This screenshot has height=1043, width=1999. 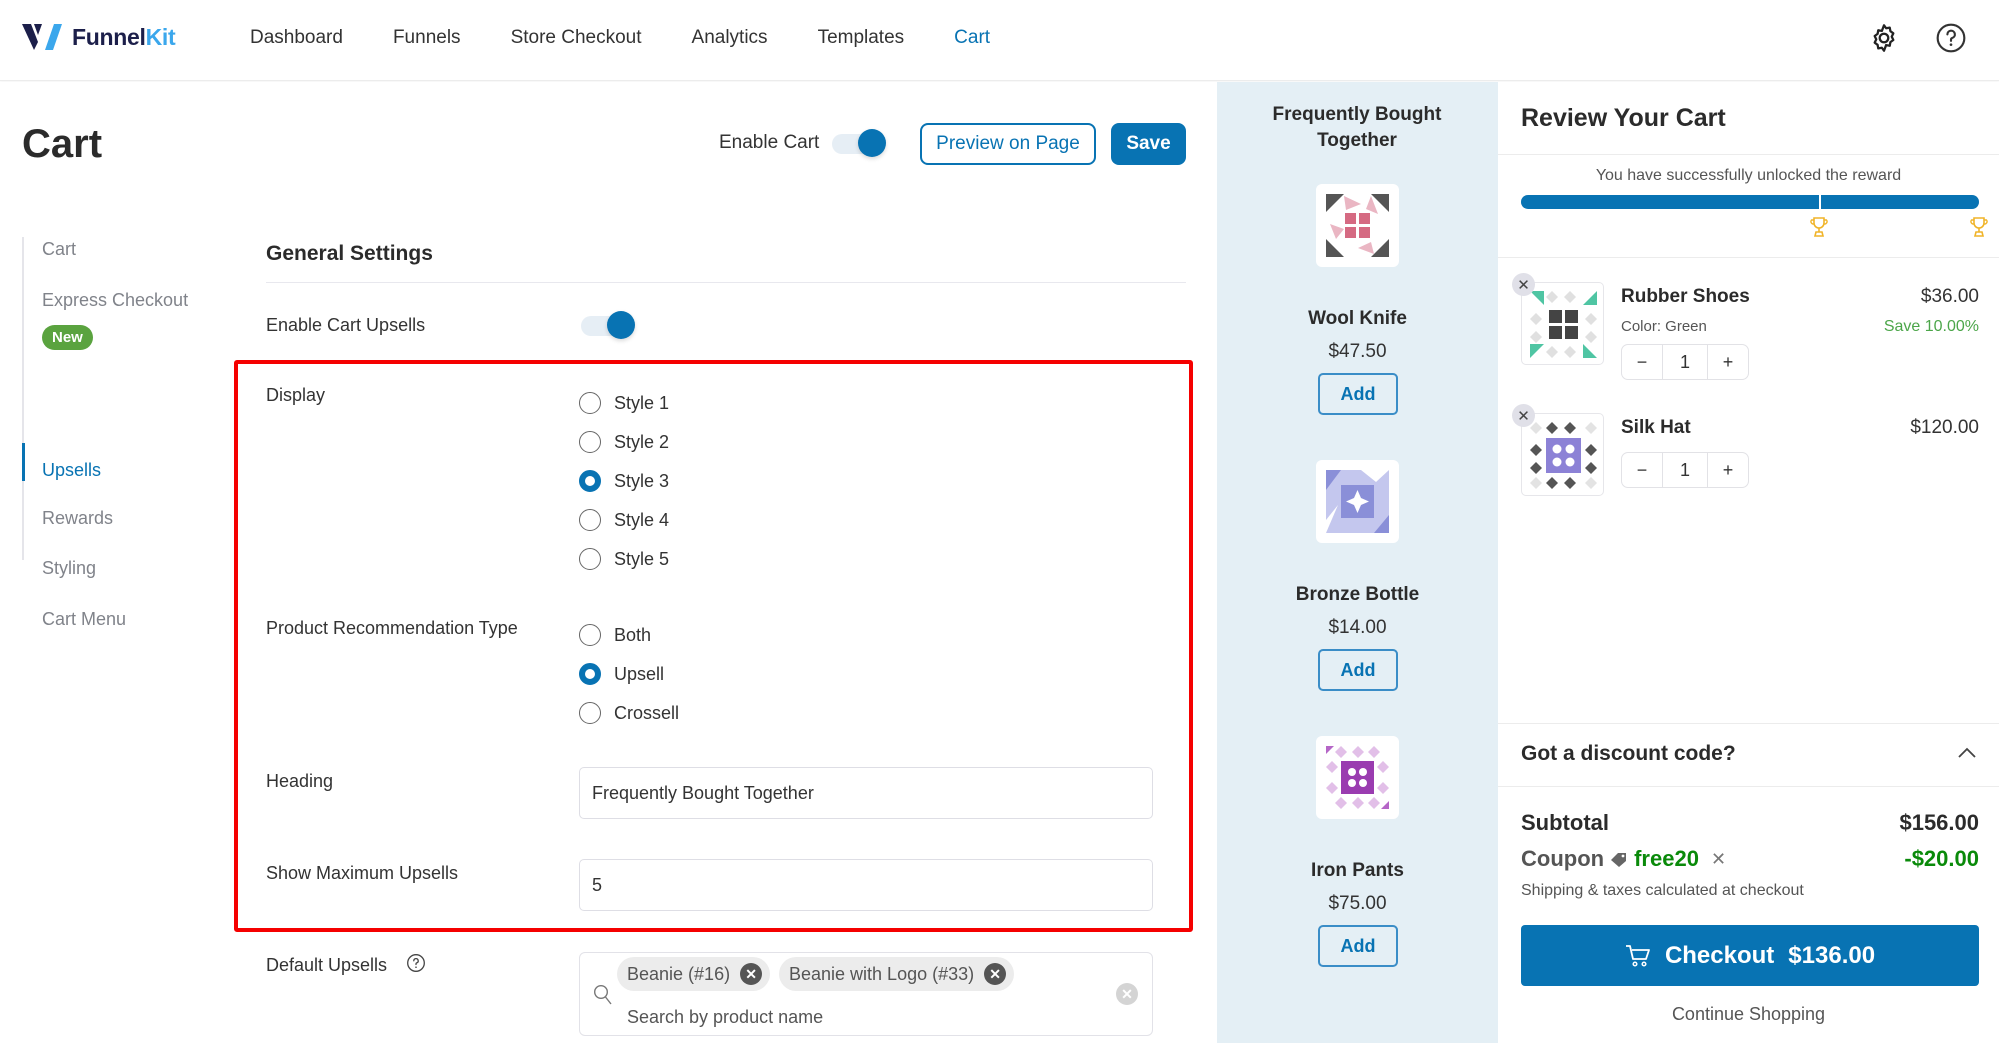 What do you see at coordinates (621, 674) in the screenshot?
I see `radio-upsell: Upsell` at bounding box center [621, 674].